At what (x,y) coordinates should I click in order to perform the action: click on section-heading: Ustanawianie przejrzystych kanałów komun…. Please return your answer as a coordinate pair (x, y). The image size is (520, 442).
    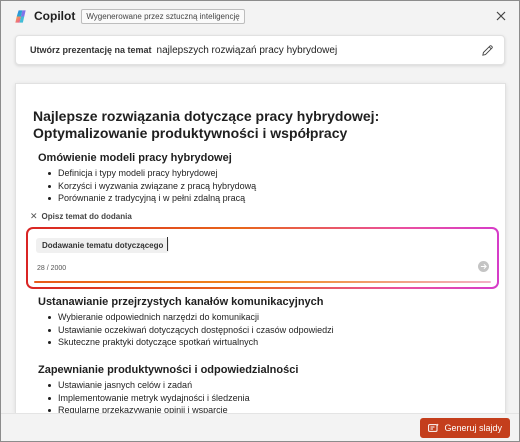
    Looking at the image, I should click on (181, 302).